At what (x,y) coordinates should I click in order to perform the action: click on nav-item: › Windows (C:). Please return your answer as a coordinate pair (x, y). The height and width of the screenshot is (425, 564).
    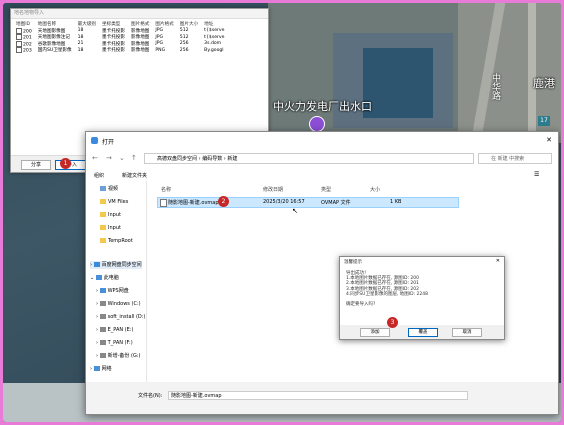
    Looking at the image, I should click on (118, 304).